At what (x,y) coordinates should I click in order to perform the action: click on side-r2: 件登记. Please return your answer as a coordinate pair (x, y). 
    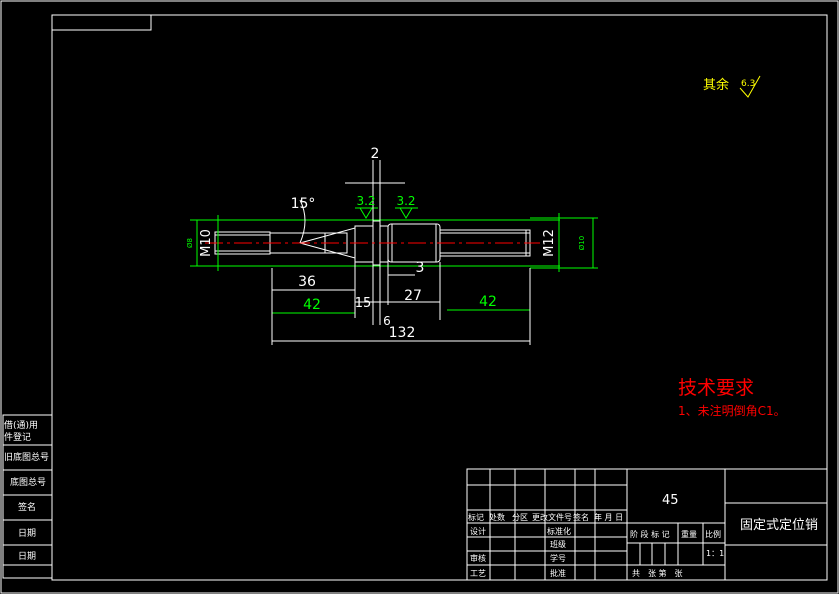
    Looking at the image, I should click on (17, 437).